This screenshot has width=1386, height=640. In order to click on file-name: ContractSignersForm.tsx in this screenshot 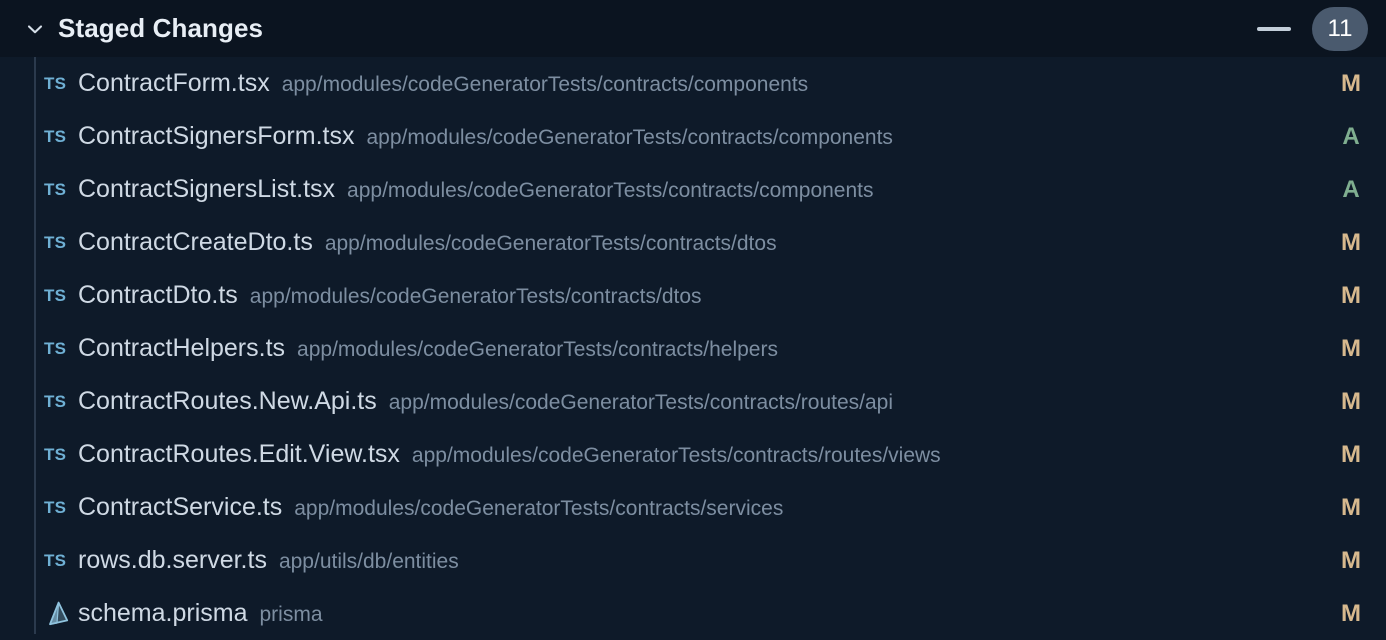, I will do `click(216, 136)`.